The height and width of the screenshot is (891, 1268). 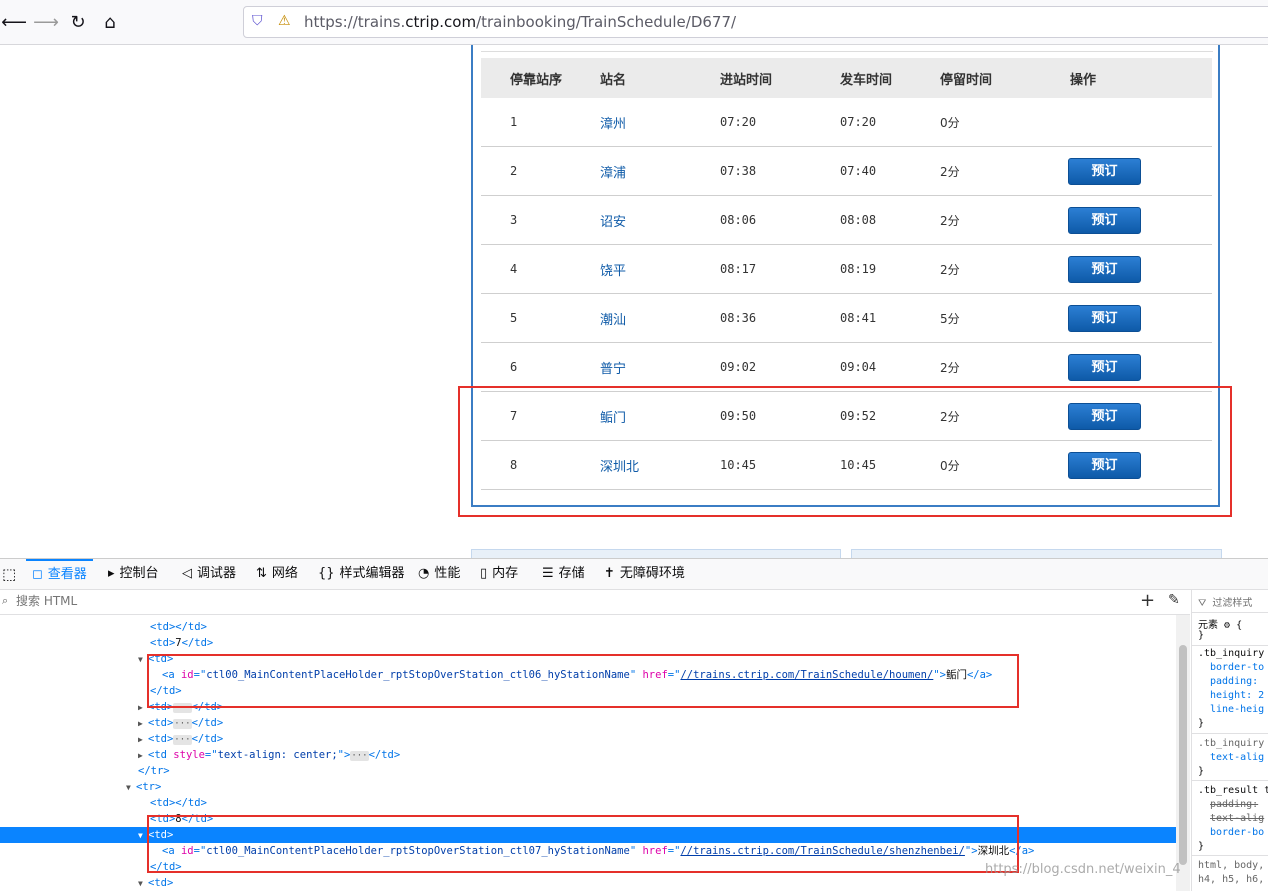 I want to click on rule-property-overridden: text-alig, so click(x=1231, y=818).